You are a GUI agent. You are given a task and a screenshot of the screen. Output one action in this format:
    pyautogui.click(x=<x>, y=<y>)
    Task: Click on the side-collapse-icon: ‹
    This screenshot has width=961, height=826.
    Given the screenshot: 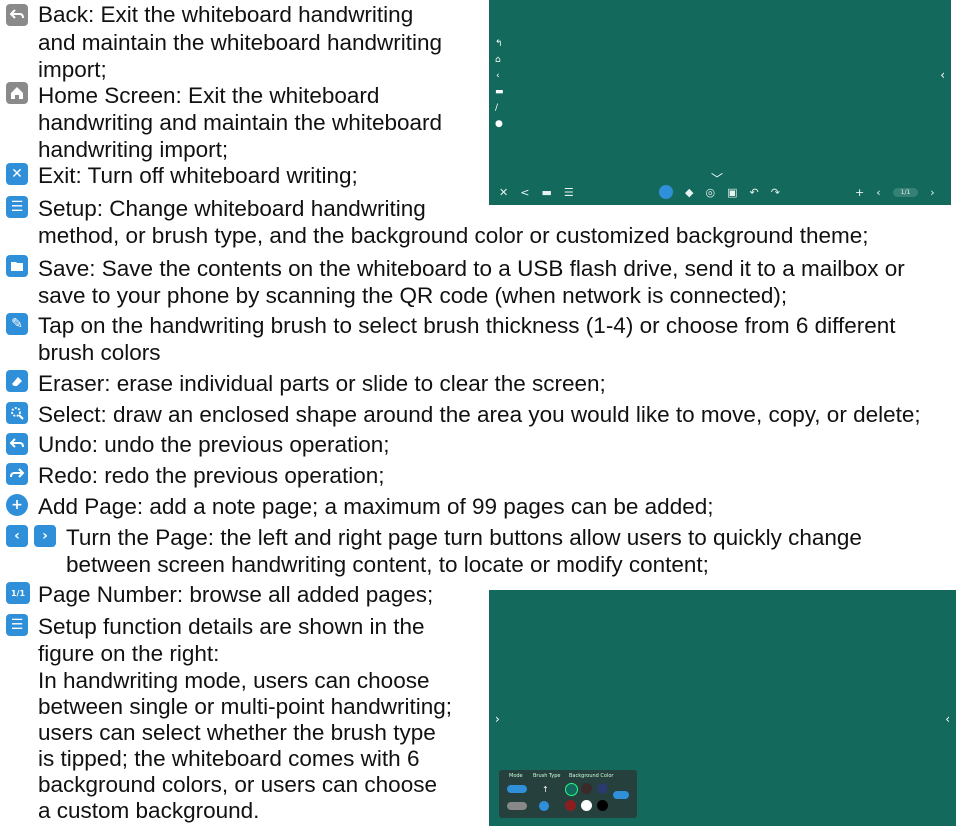 What is the action you would take?
    pyautogui.click(x=498, y=76)
    